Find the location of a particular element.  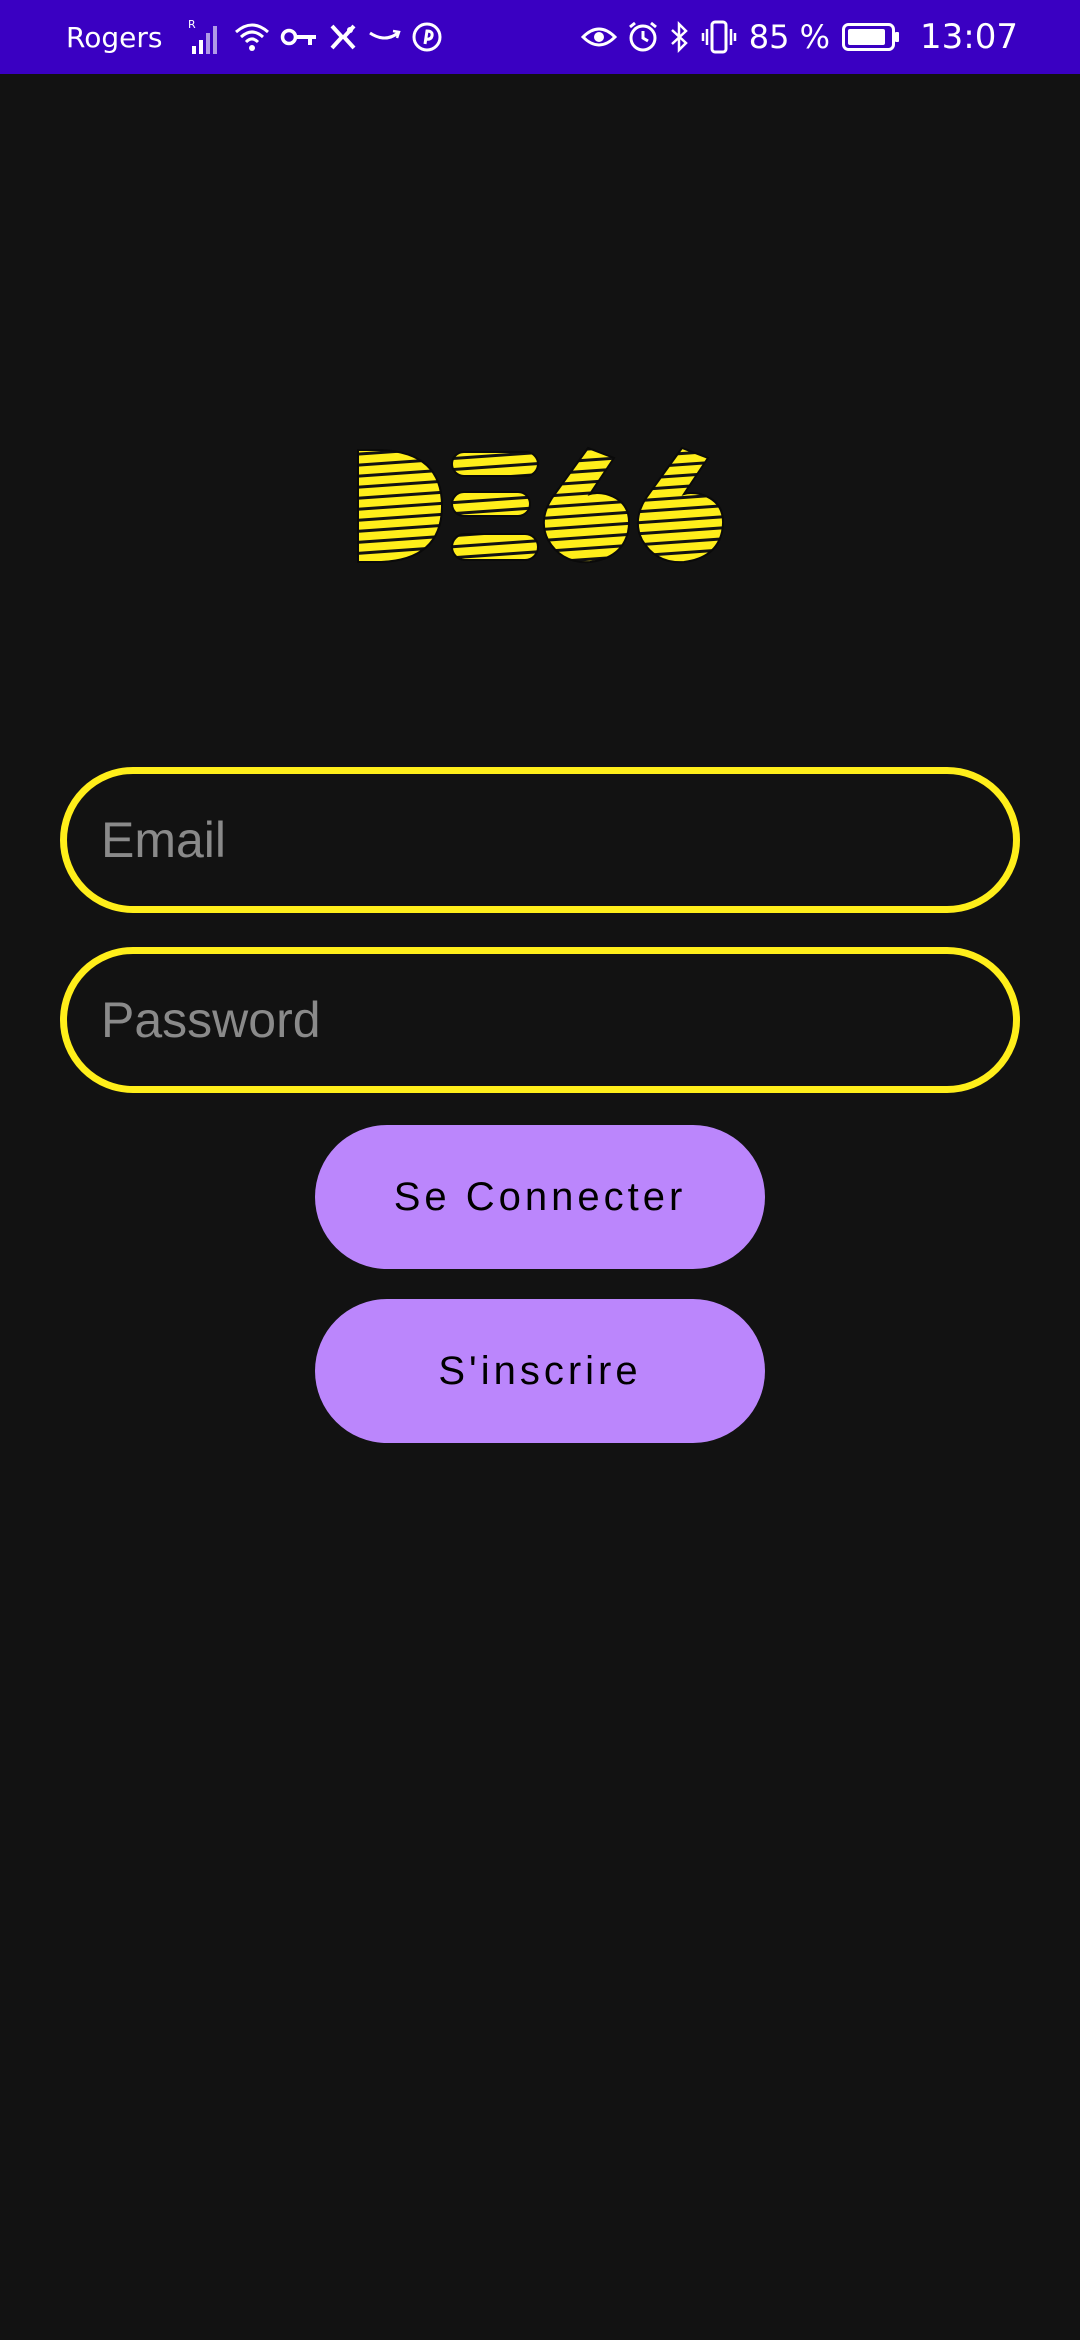

wifi-icon is located at coordinates (252, 37).